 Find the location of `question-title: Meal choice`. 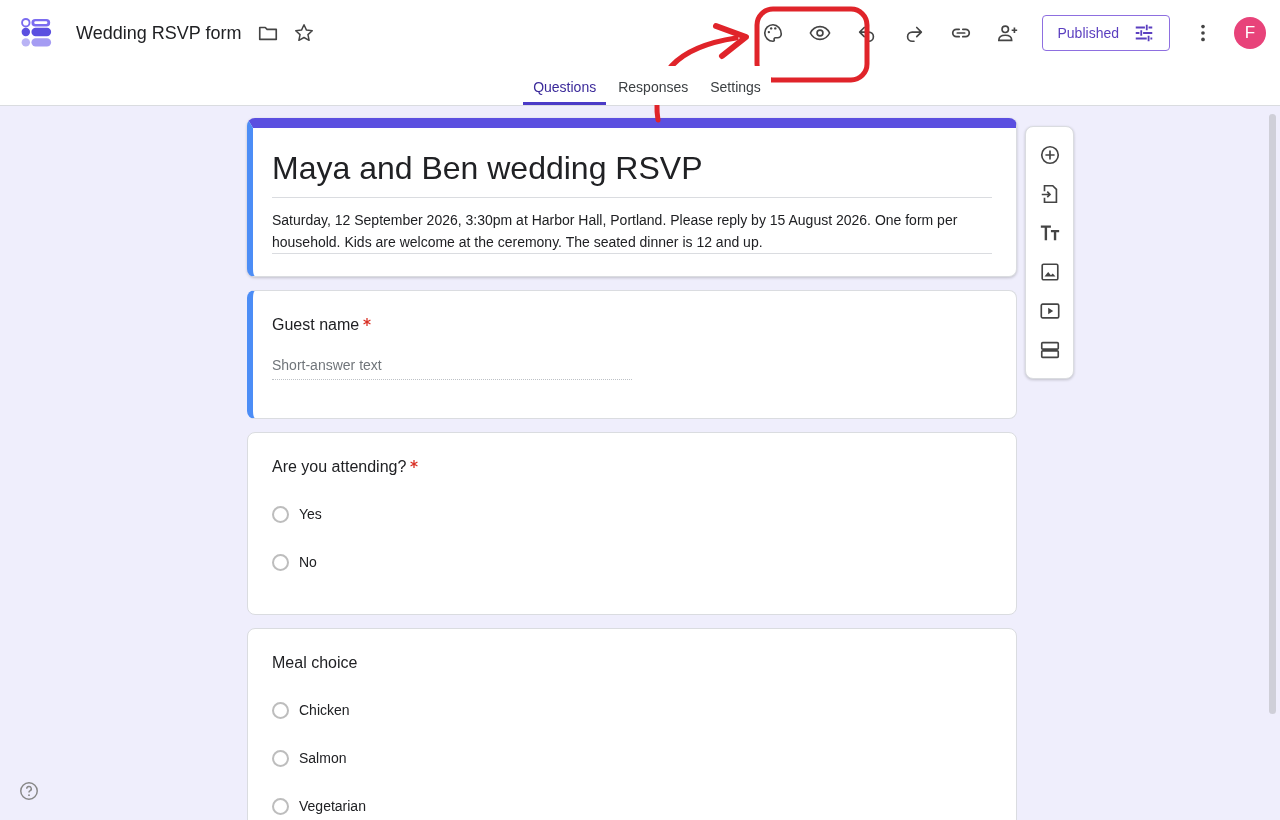

question-title: Meal choice is located at coordinates (315, 663).